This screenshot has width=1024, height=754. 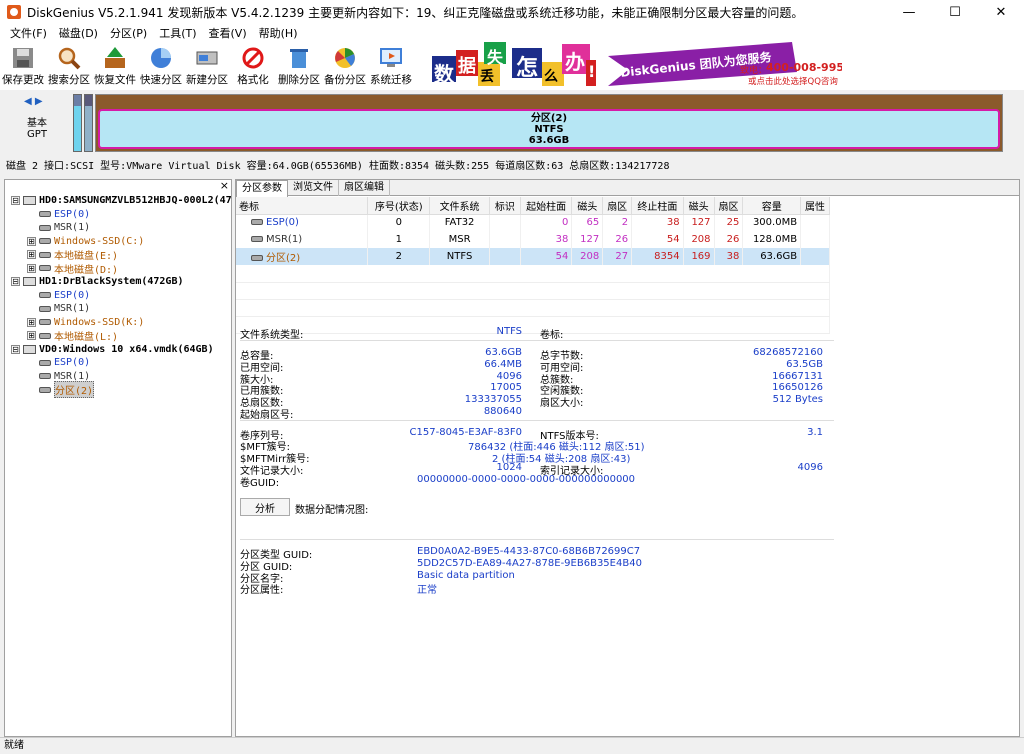 What do you see at coordinates (537, 539) in the screenshot?
I see `divider` at bounding box center [537, 539].